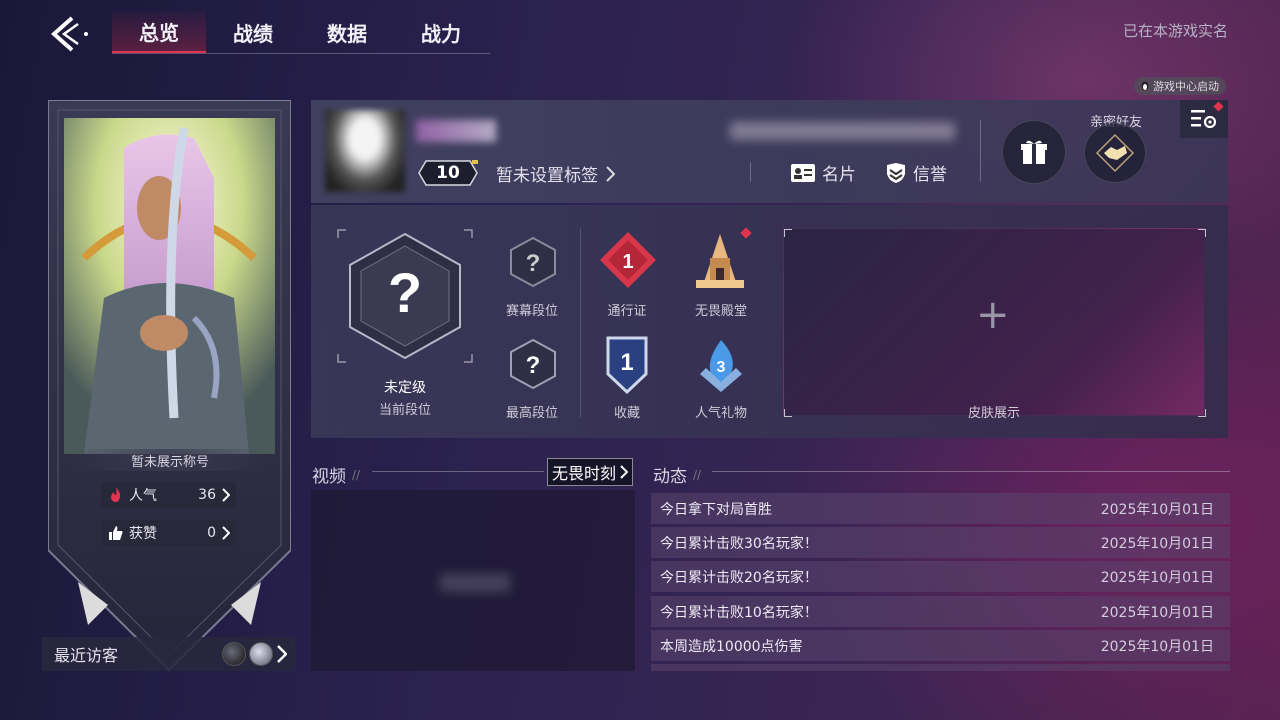 Image resolution: width=1280 pixels, height=720 pixels. What do you see at coordinates (739, 543) in the screenshot?
I see `feed-item-text: 今日累计击败30名玩家！` at bounding box center [739, 543].